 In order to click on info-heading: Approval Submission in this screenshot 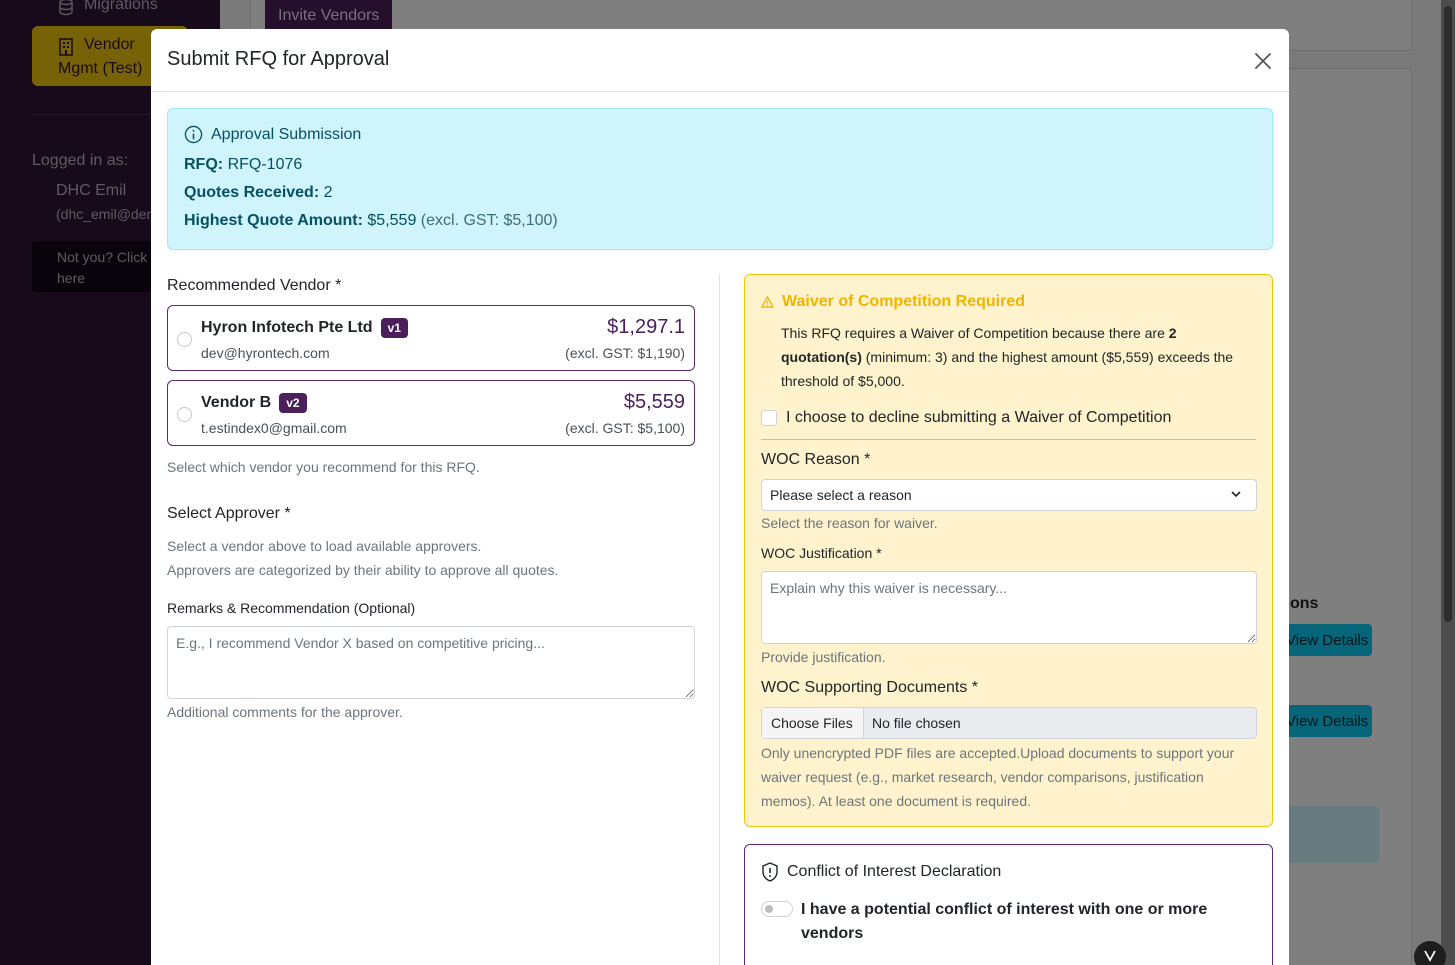, I will do `click(272, 134)`.